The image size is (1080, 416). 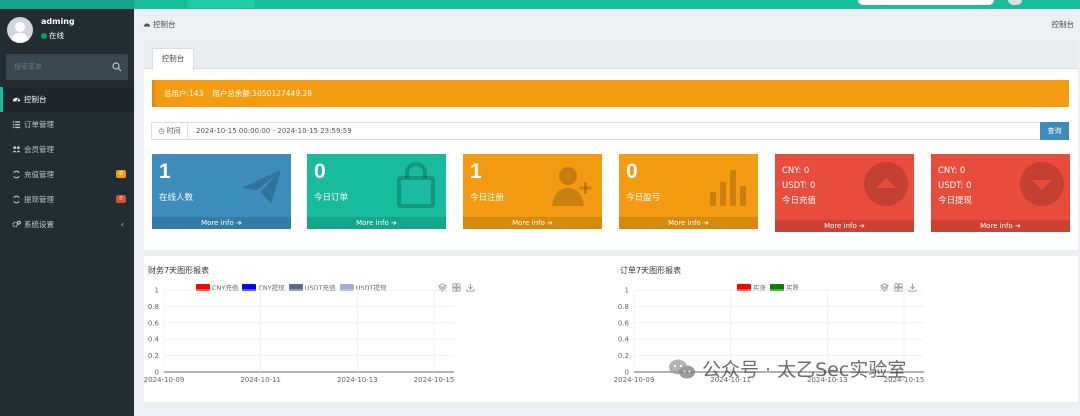 What do you see at coordinates (67, 4) in the screenshot?
I see `logo-area` at bounding box center [67, 4].